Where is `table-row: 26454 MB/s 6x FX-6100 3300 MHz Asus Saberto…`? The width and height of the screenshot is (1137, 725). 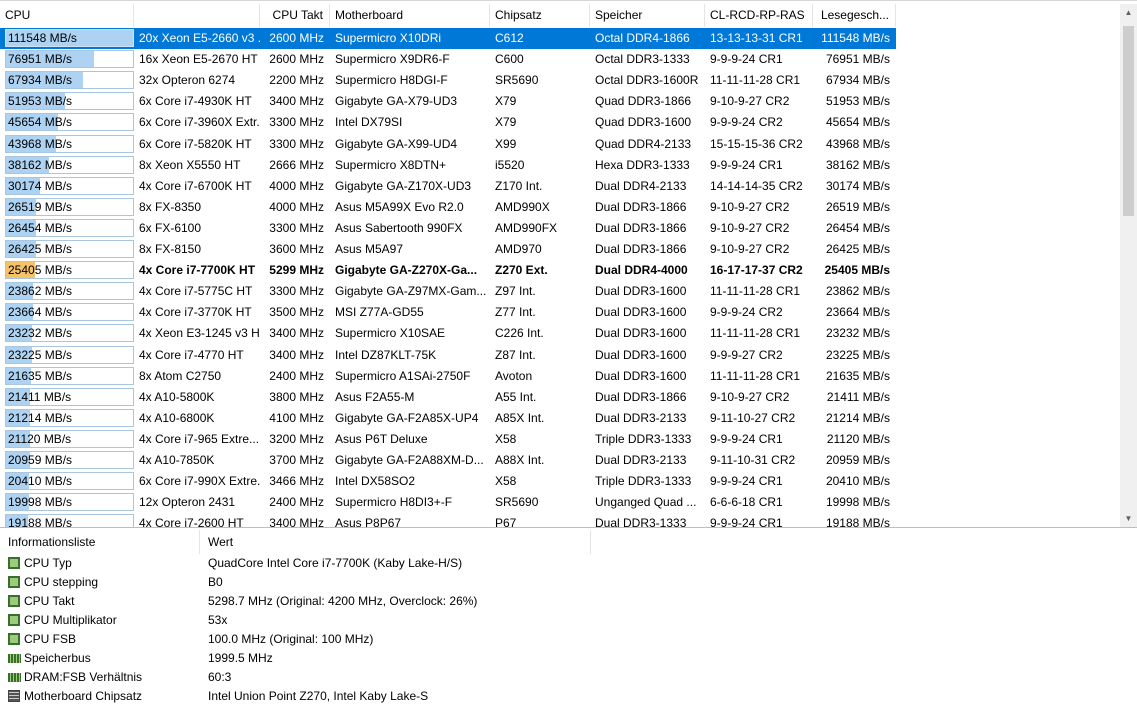 table-row: 26454 MB/s 6x FX-6100 3300 MHz Asus Saberto… is located at coordinates (448, 228).